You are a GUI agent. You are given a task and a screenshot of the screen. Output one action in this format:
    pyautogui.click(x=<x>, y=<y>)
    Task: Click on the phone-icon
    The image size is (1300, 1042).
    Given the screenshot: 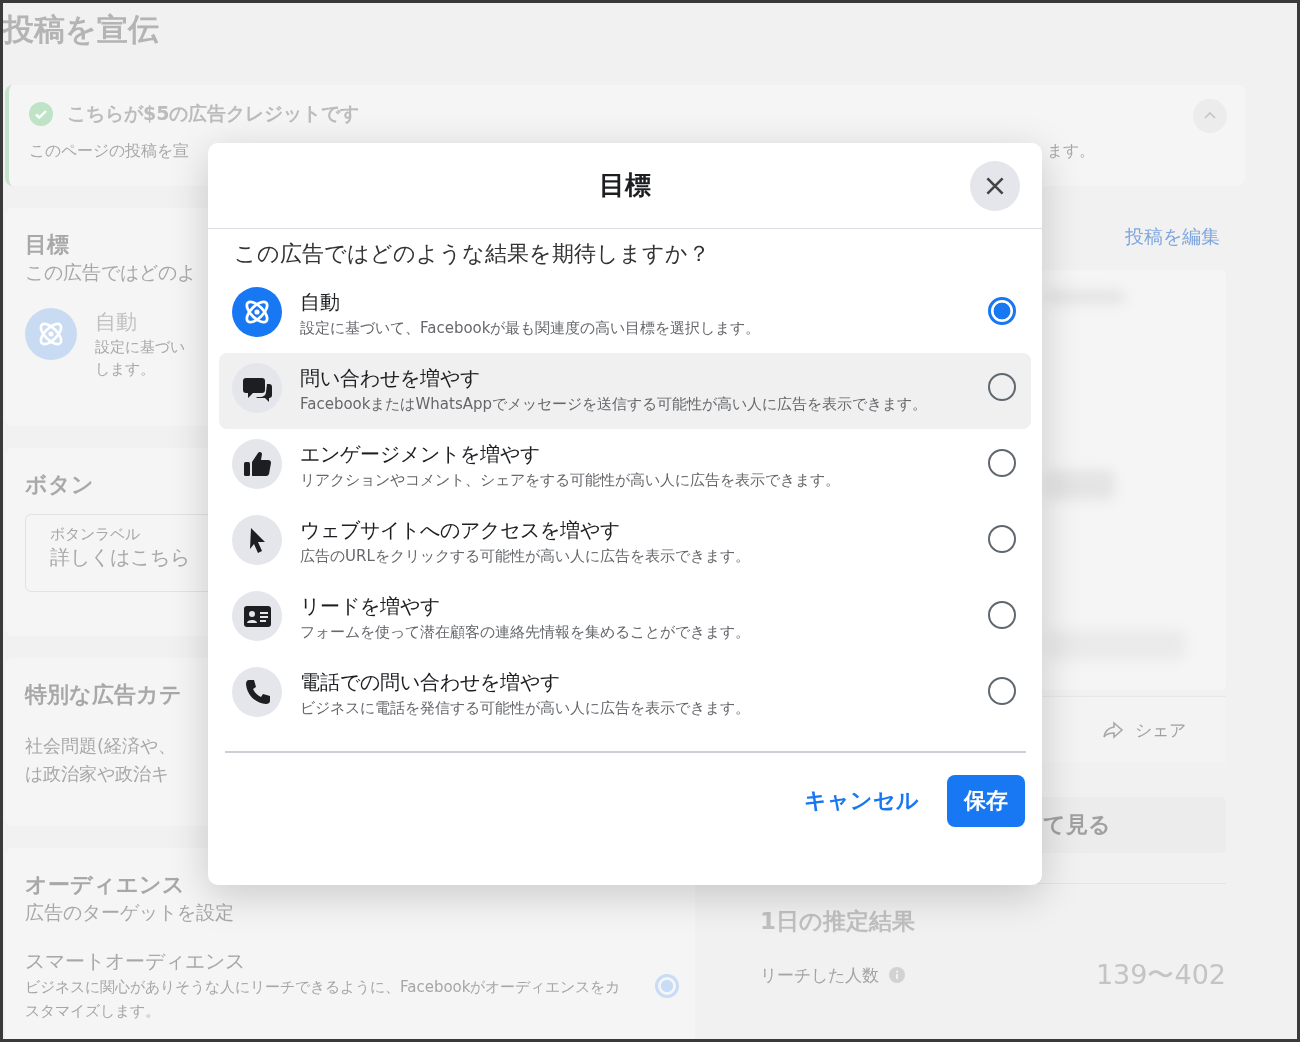 What is the action you would take?
    pyautogui.click(x=257, y=692)
    